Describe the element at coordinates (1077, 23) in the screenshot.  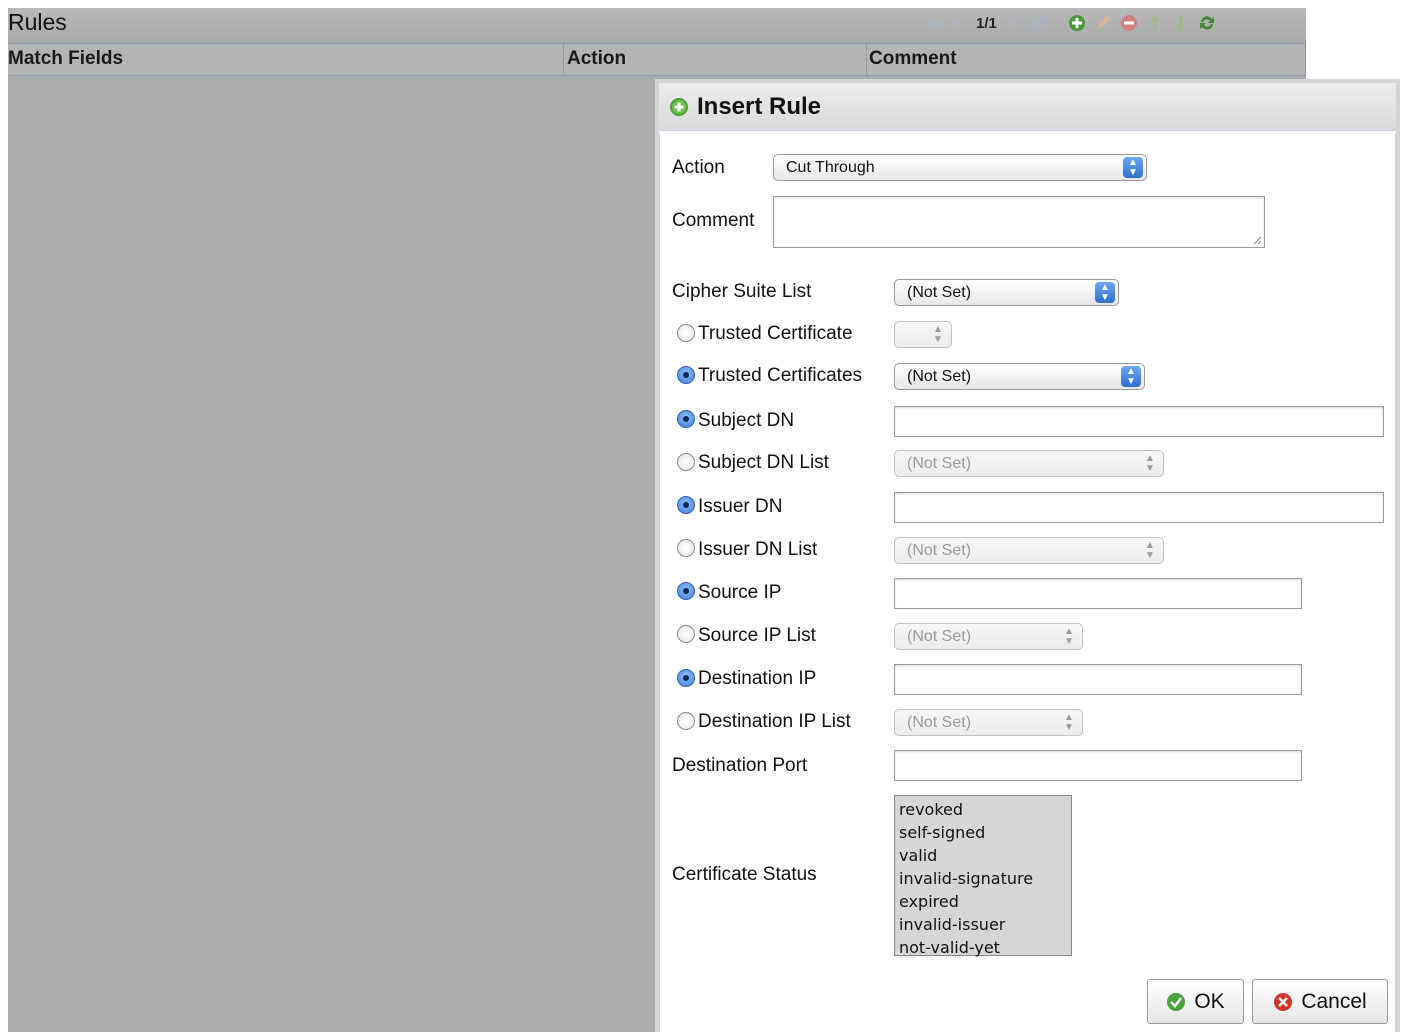
I see `add-icon` at that location.